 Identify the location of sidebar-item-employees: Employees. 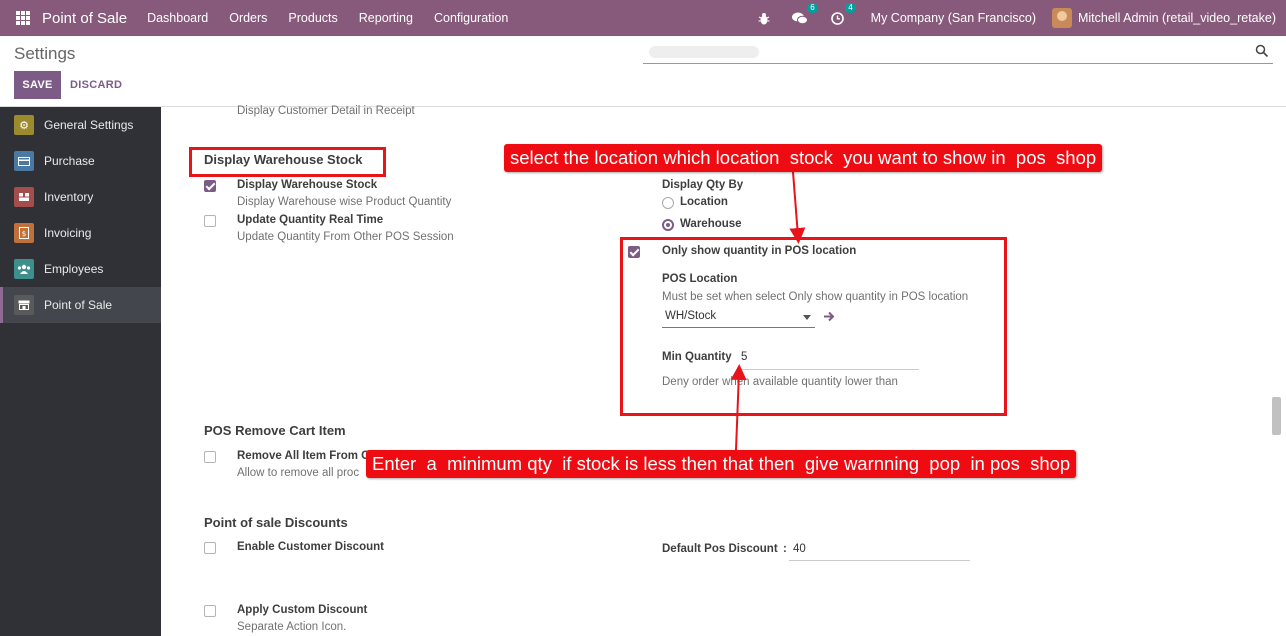
(80, 269).